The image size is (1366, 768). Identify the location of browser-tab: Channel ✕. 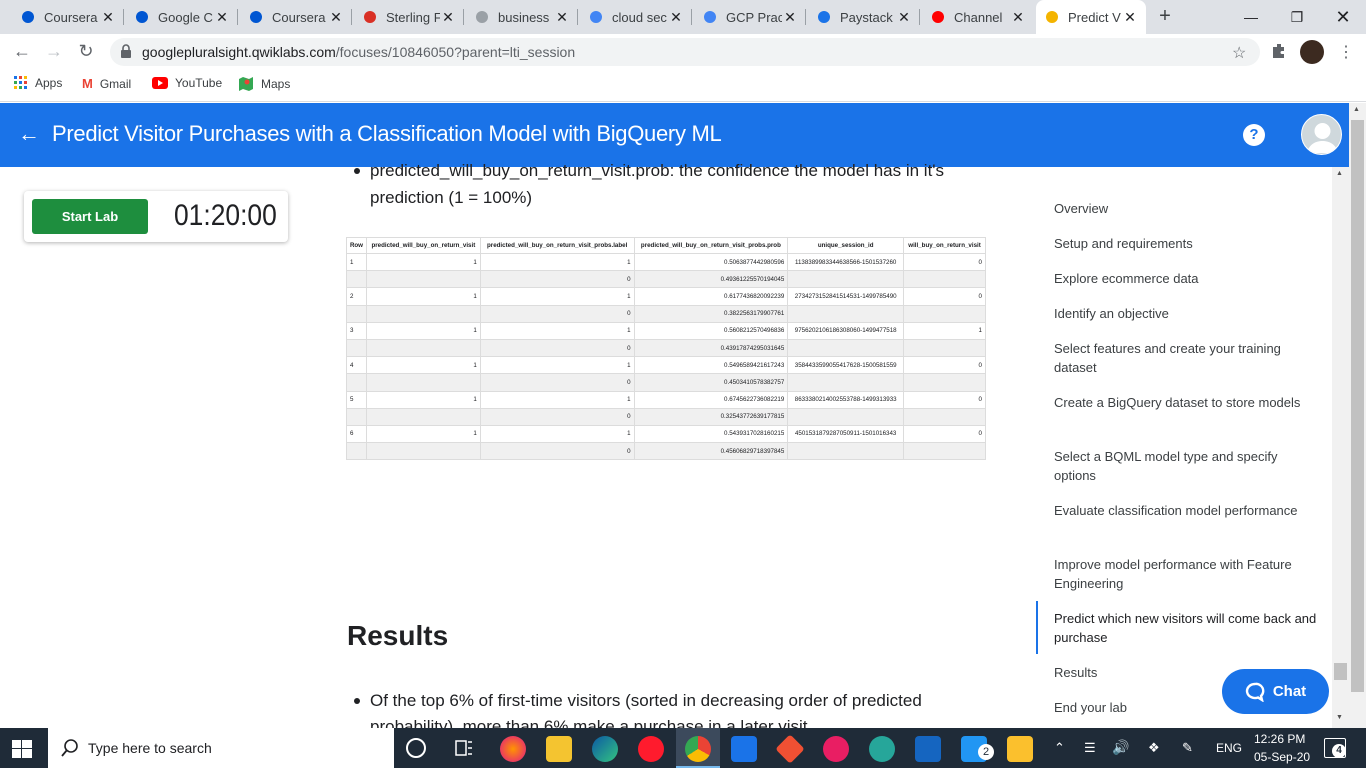
(978, 17).